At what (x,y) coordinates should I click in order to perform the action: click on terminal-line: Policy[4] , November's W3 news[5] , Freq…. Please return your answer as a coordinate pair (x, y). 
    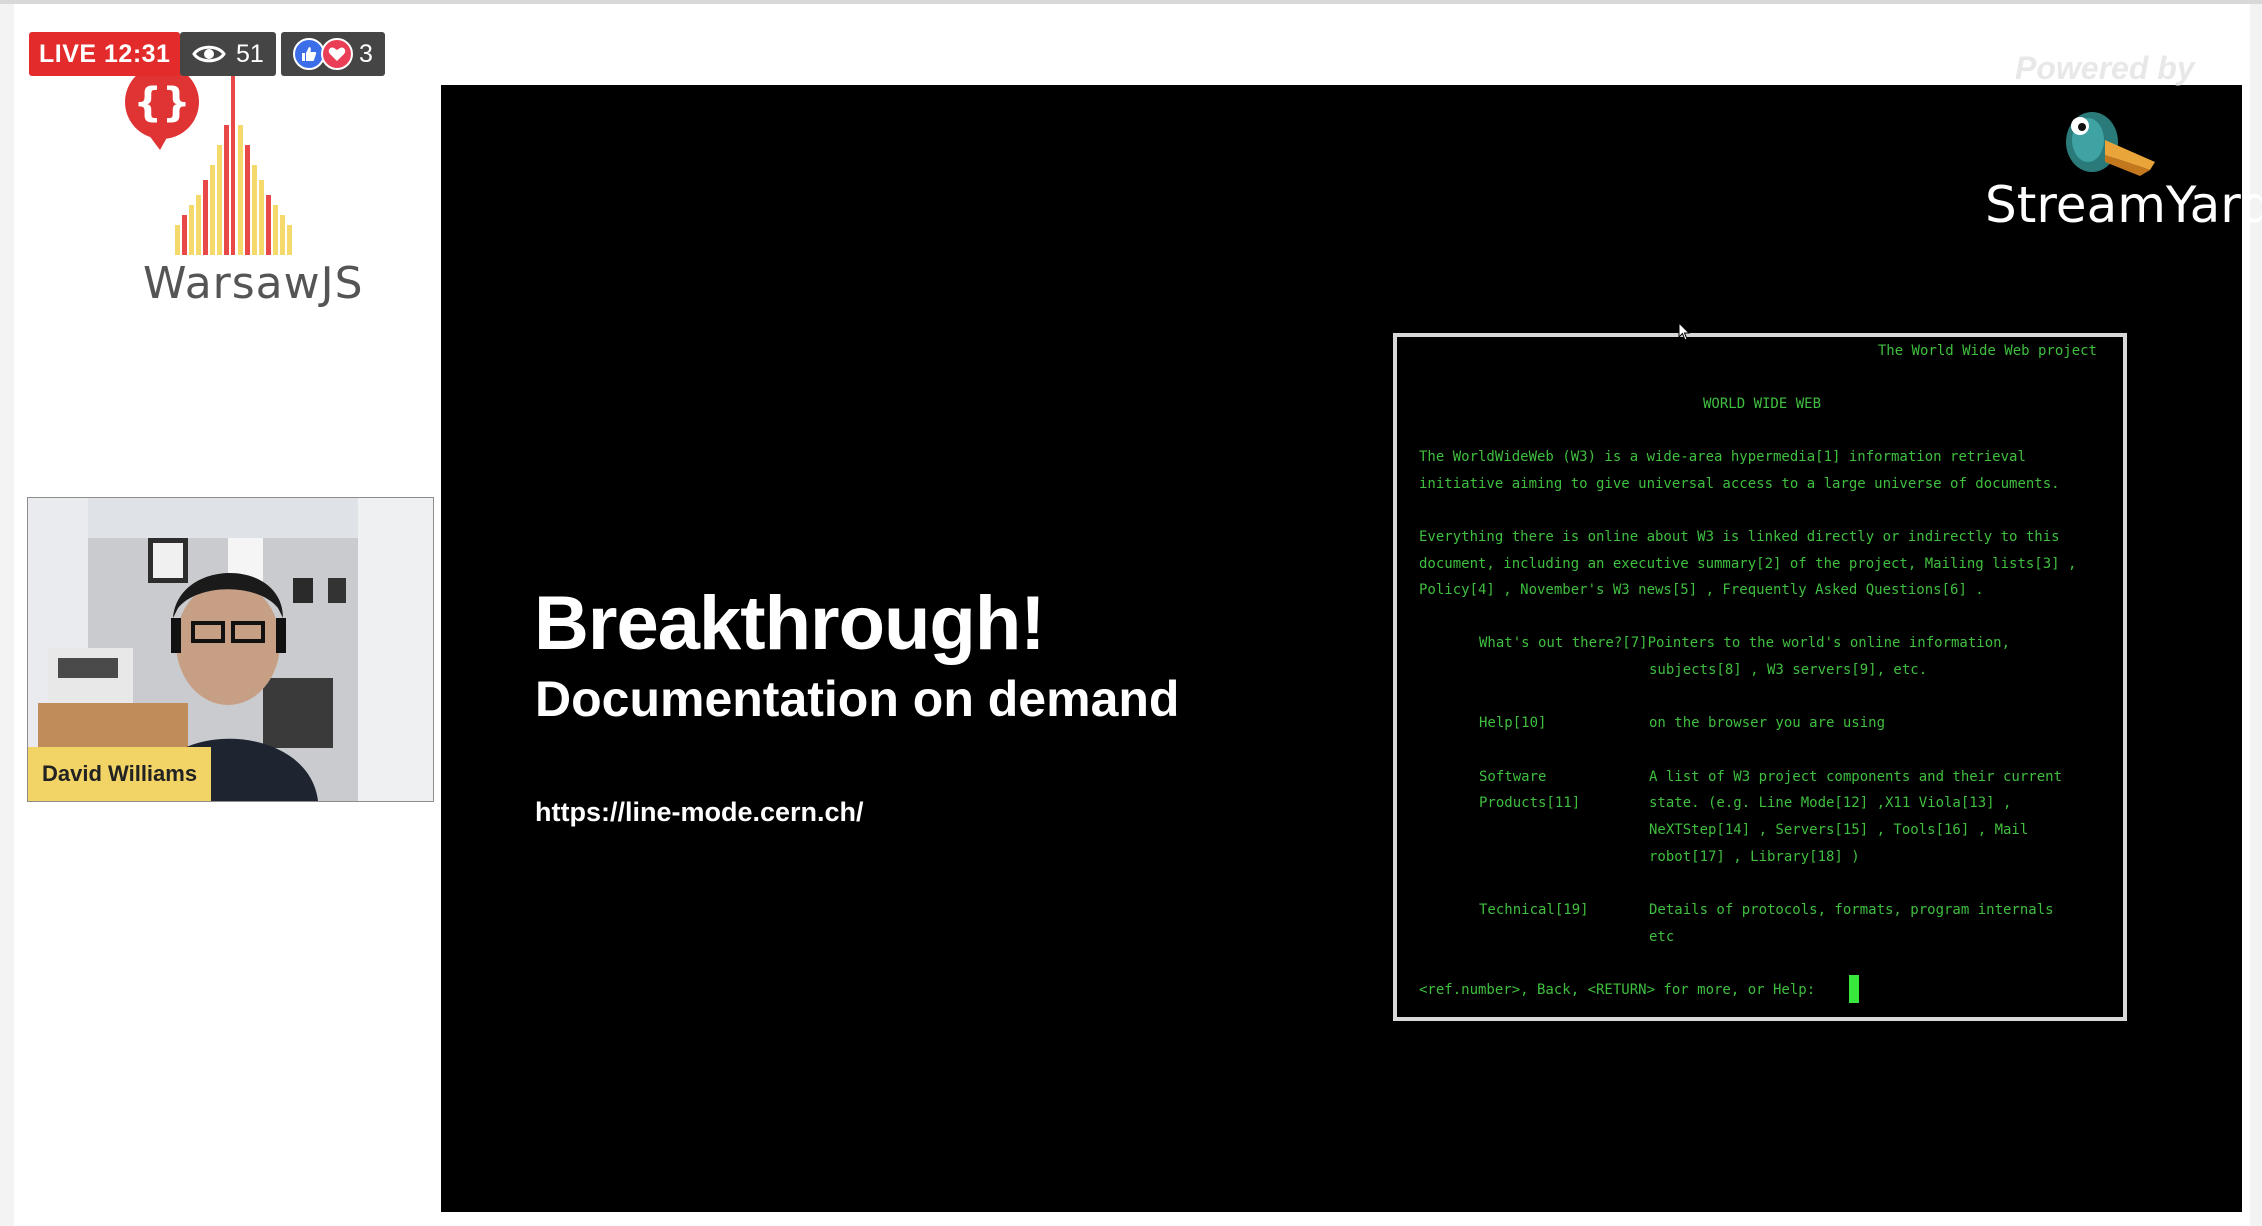
    Looking at the image, I should click on (1701, 590).